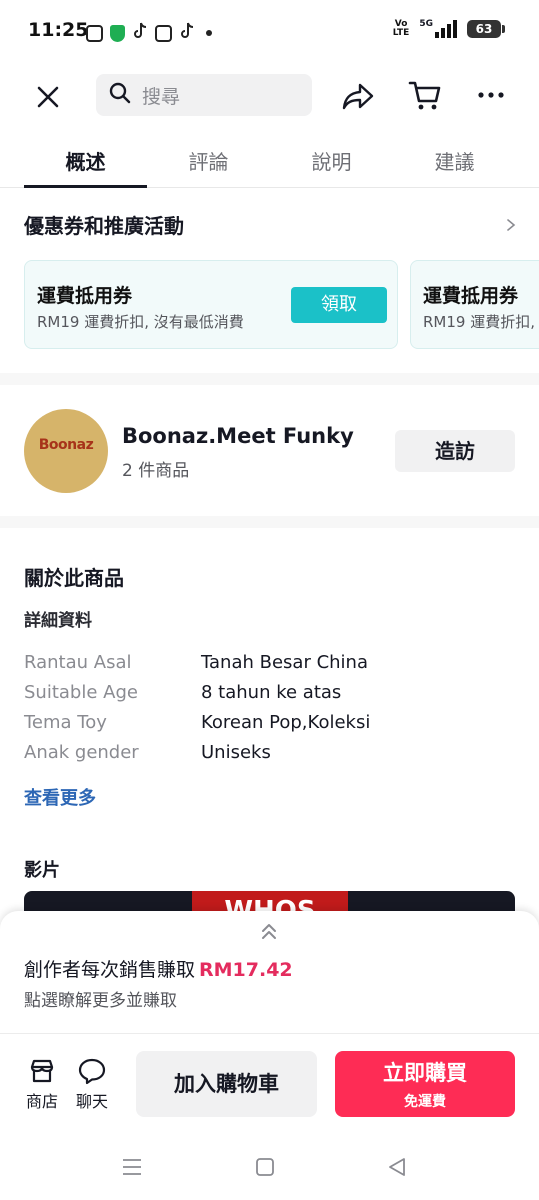 Image resolution: width=539 pixels, height=1200 pixels. Describe the element at coordinates (479, 322) in the screenshot. I see `coupon-description: RM19 運費折扣,` at that location.